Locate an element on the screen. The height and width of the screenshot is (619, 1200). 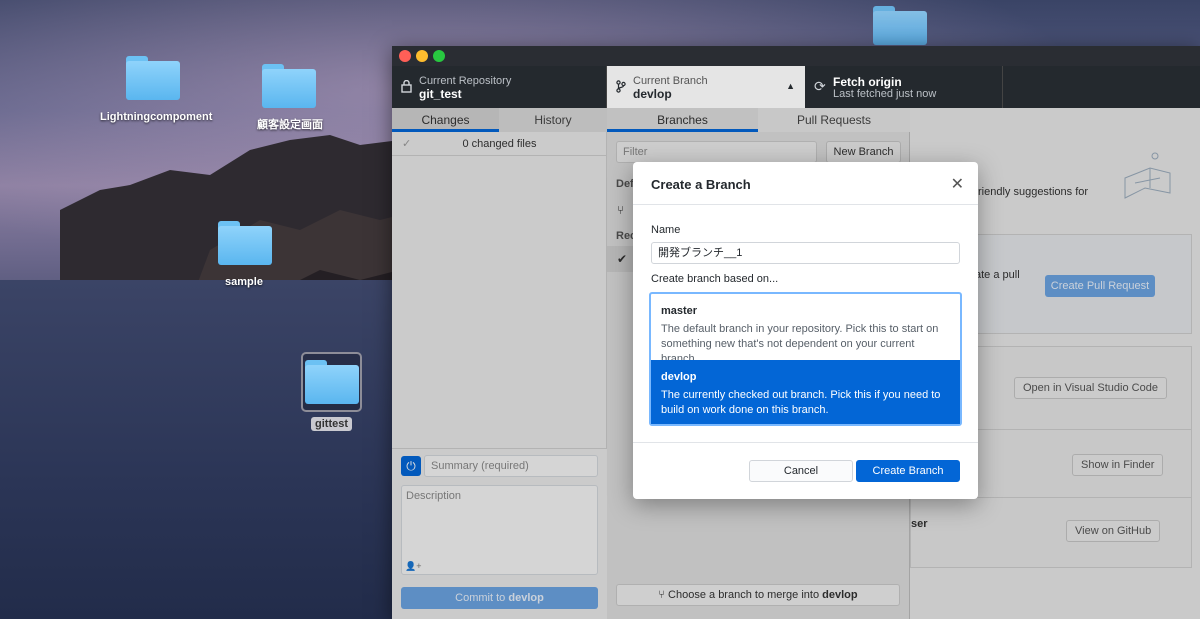
sync-icon: ⟳ is located at coordinates (820, 86).